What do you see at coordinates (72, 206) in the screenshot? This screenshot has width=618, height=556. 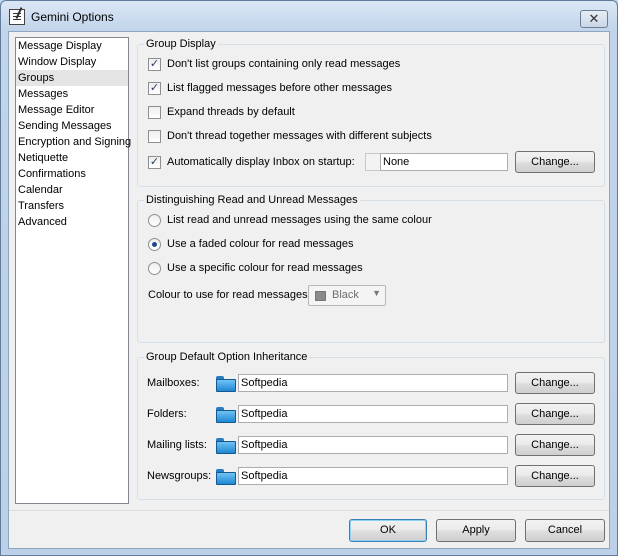 I see `nav-item-transfers: Transfers` at bounding box center [72, 206].